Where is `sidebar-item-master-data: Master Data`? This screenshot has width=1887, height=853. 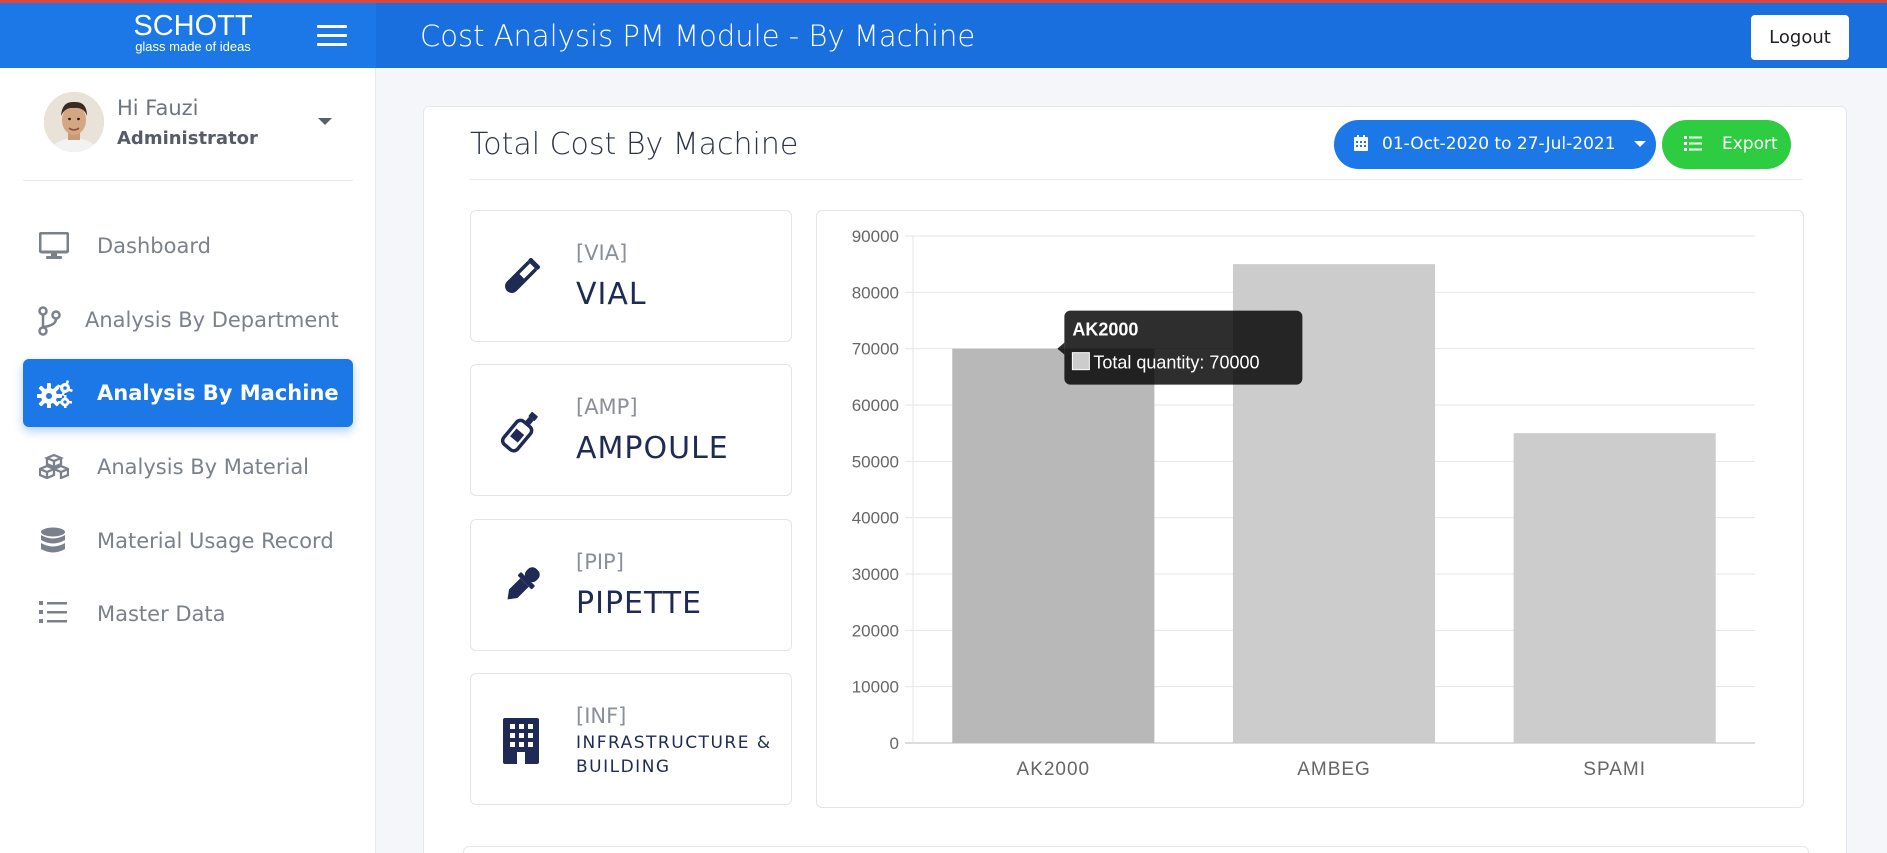 sidebar-item-master-data: Master Data is located at coordinates (188, 614).